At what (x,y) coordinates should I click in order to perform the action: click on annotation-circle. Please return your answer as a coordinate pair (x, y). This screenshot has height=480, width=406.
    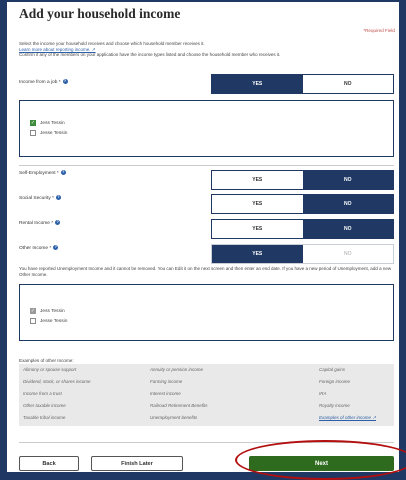
    Looking at the image, I should click on (320, 460).